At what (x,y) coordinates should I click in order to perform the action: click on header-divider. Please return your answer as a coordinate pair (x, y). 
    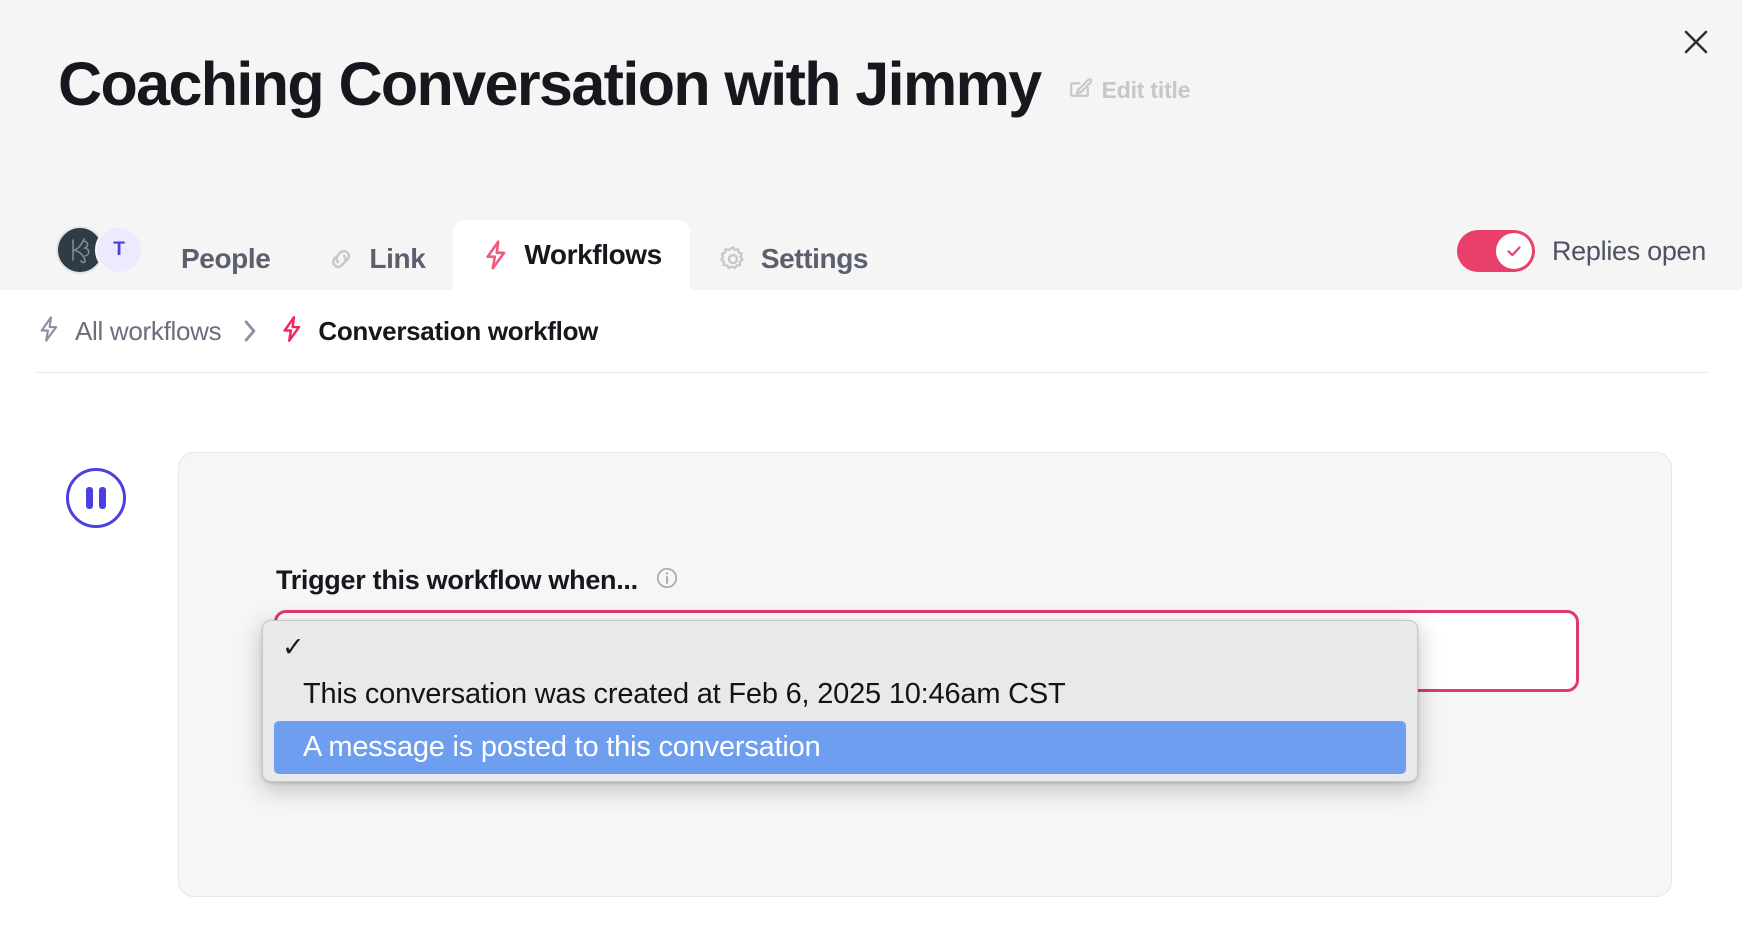
    Looking at the image, I should click on (872, 372).